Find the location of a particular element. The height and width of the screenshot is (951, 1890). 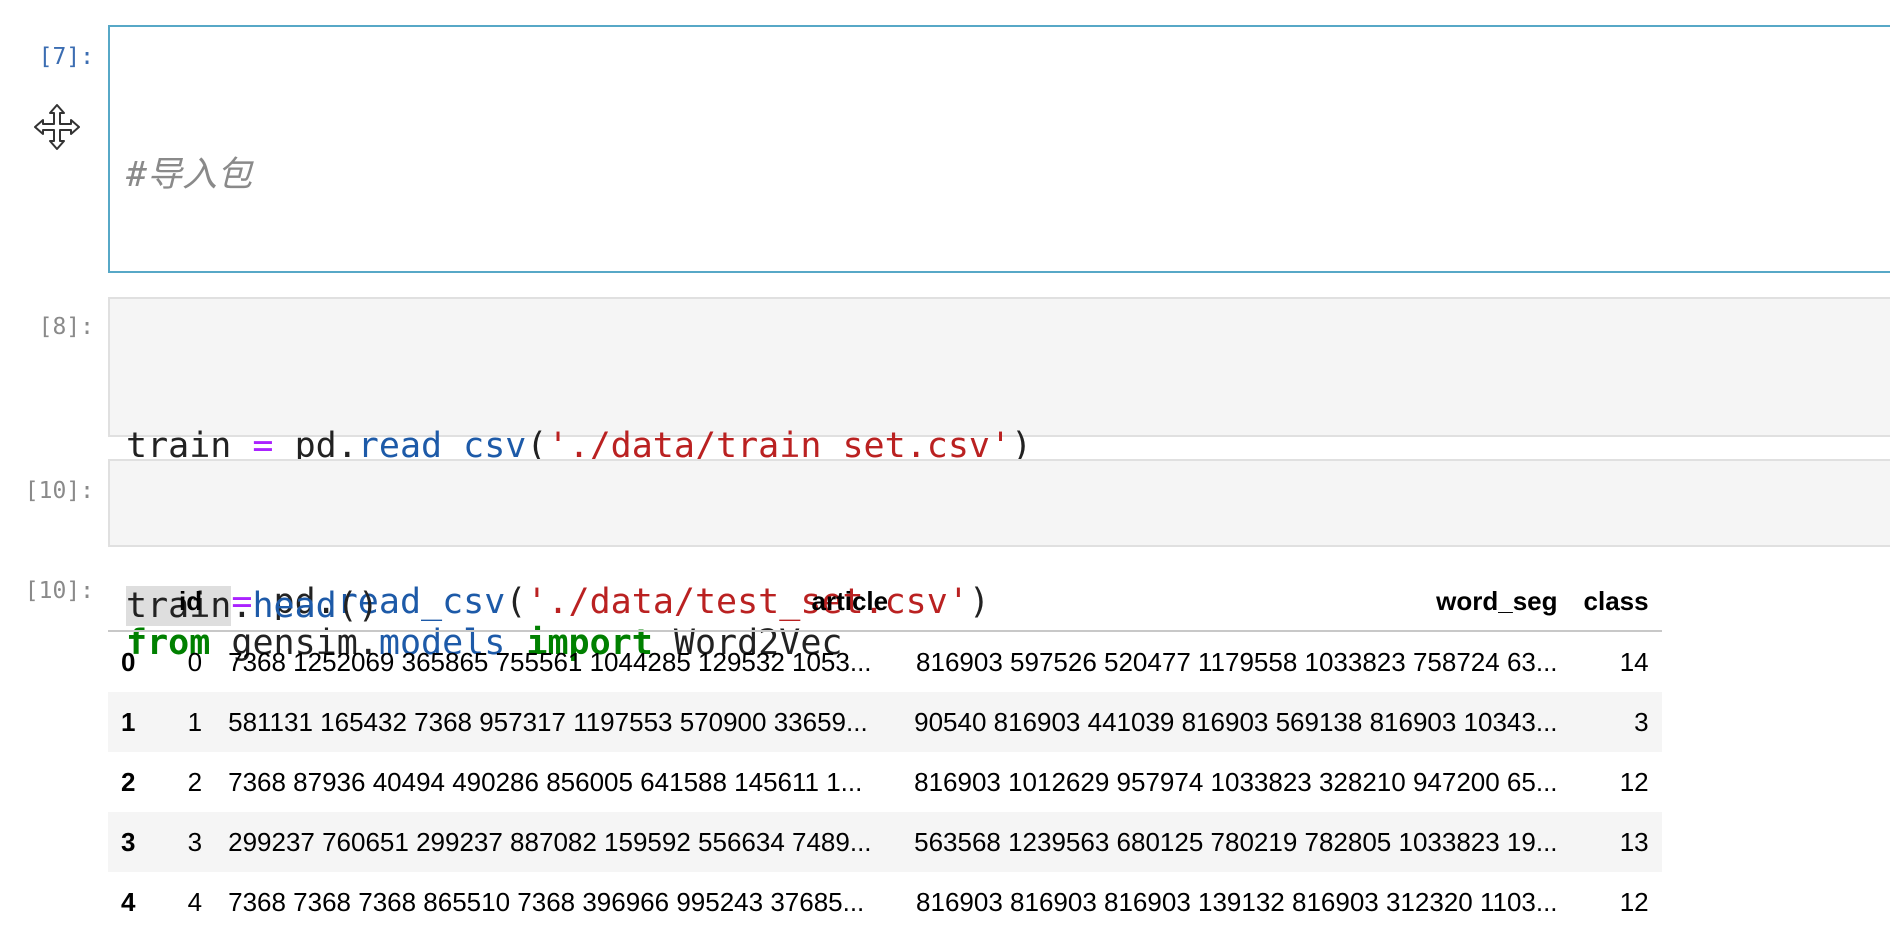

row-index: 3 is located at coordinates (128, 841).